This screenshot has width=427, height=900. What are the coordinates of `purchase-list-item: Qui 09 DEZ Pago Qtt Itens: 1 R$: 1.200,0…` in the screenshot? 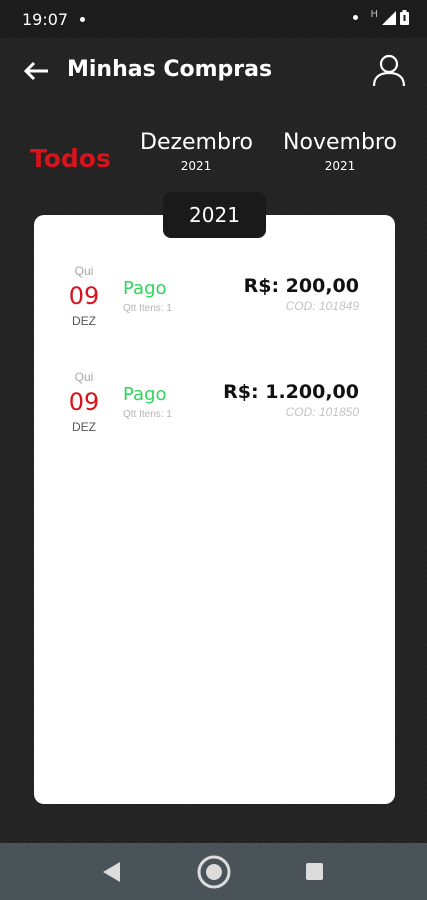 It's located at (214, 408).